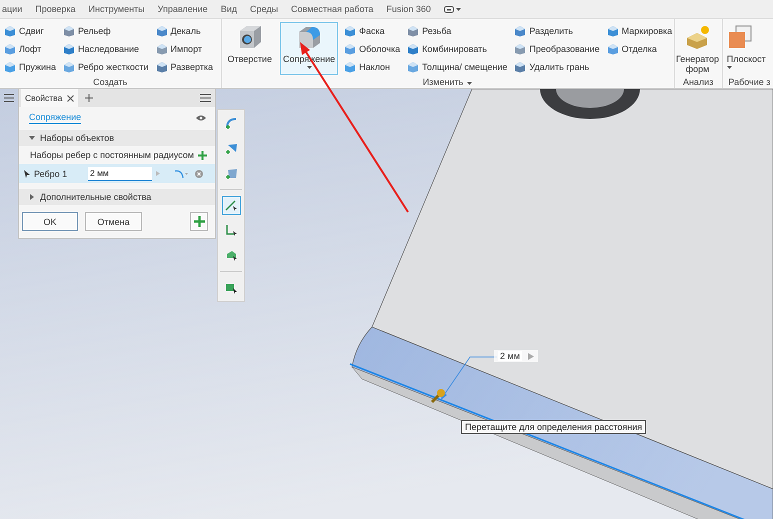 The height and width of the screenshot is (519, 773). I want to click on button-label: Плоскост, so click(746, 59).